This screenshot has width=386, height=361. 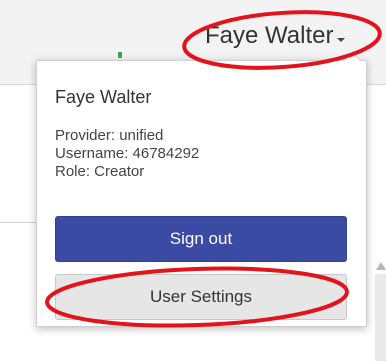 What do you see at coordinates (201, 297) in the screenshot?
I see `user-settings-button: User Settings` at bounding box center [201, 297].